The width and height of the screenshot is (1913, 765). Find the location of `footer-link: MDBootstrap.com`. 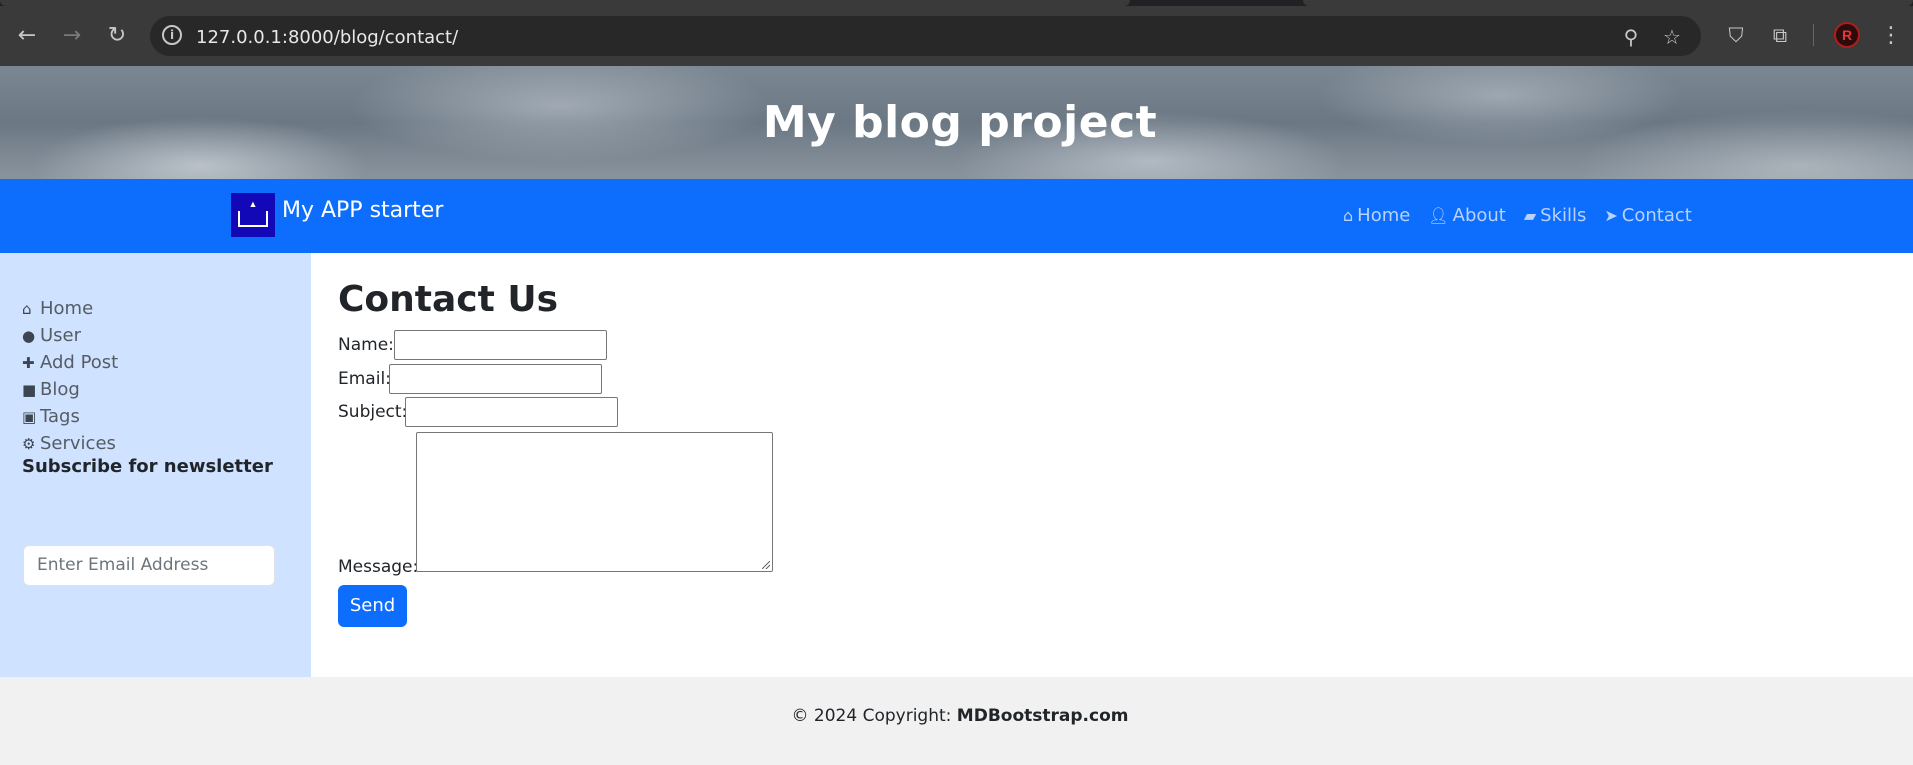

footer-link: MDBootstrap.com is located at coordinates (1043, 716).